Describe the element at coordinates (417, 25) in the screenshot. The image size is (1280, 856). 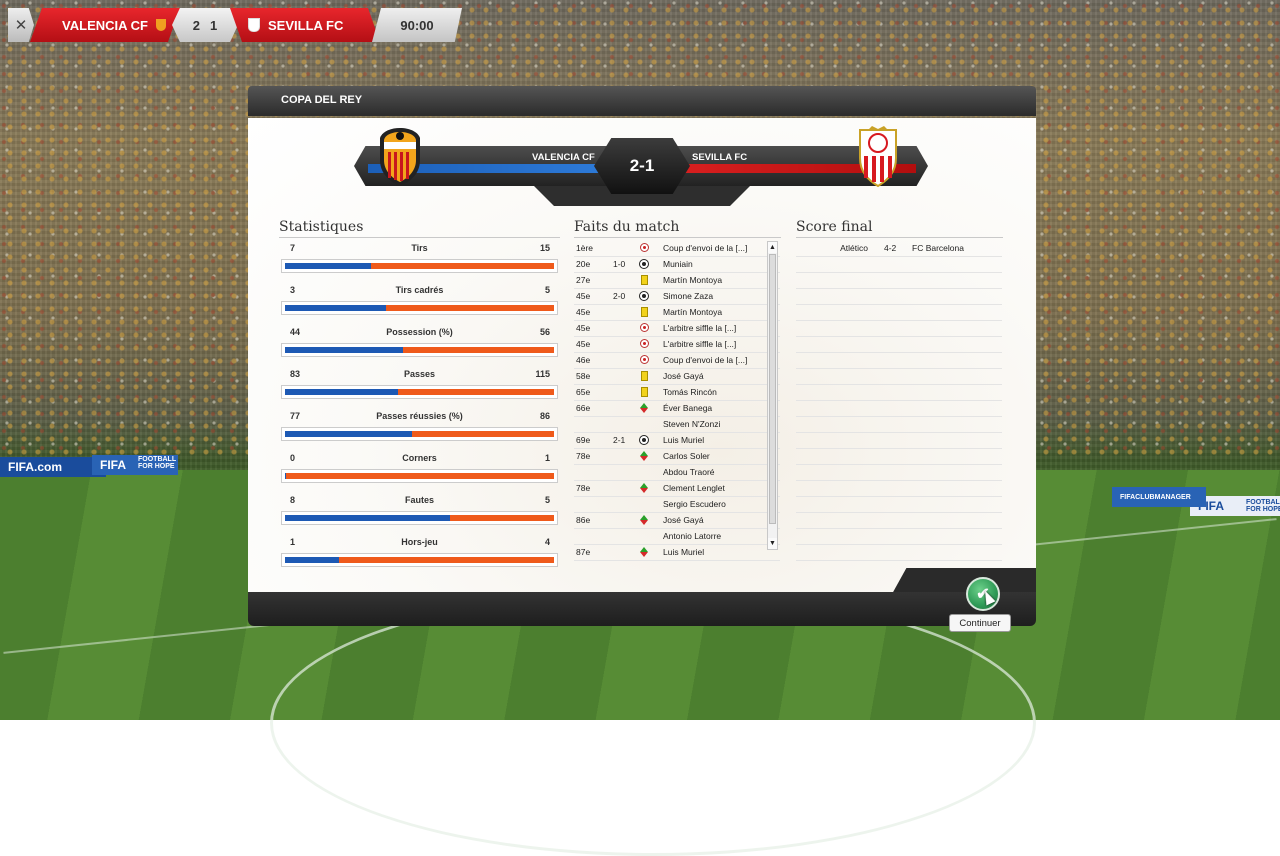
I see `match-clock: 90:00` at that location.